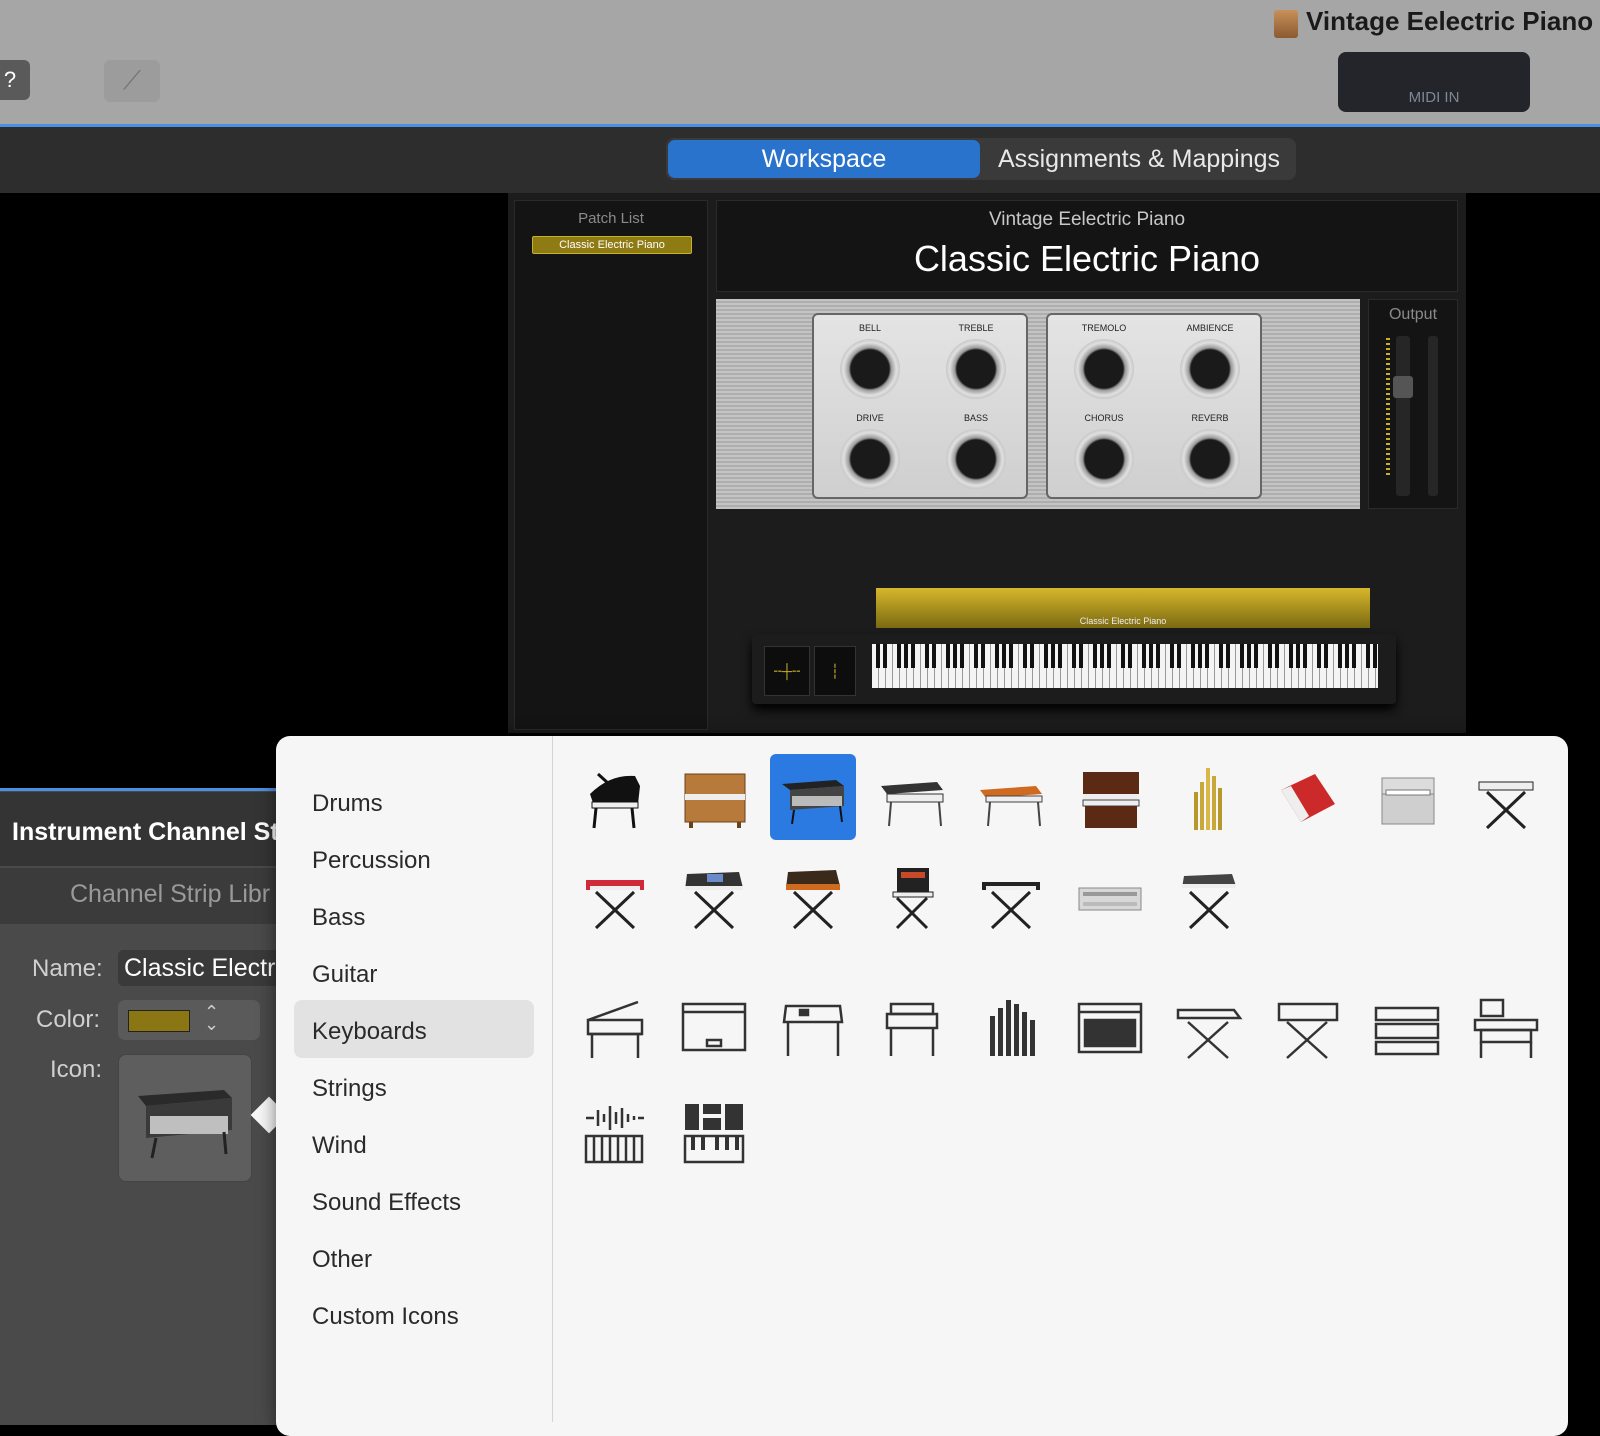 This screenshot has height=1436, width=1600. Describe the element at coordinates (1110, 799) in the screenshot. I see `organ-icon` at that location.